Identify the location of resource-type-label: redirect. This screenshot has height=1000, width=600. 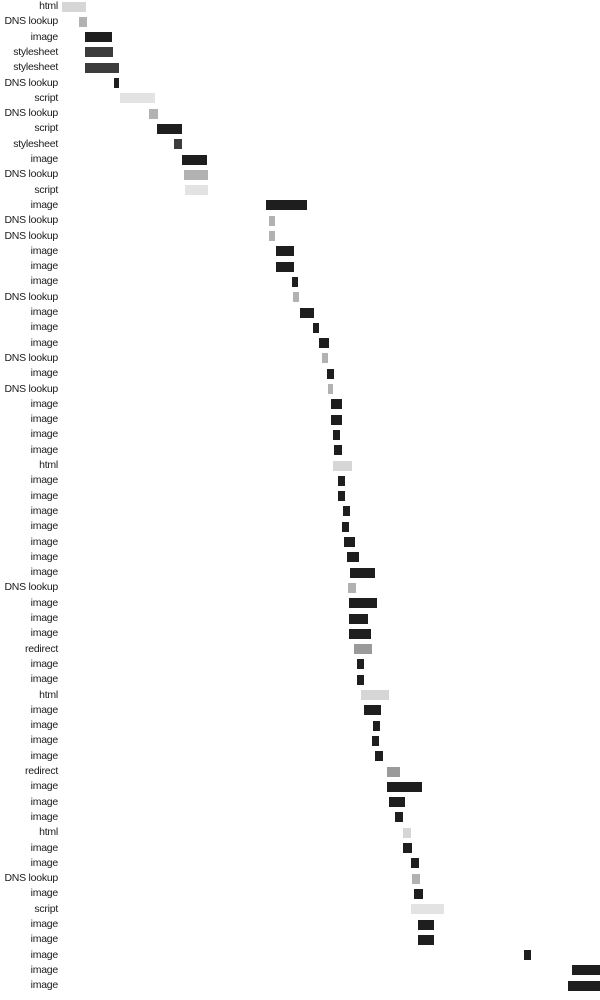
(41, 771).